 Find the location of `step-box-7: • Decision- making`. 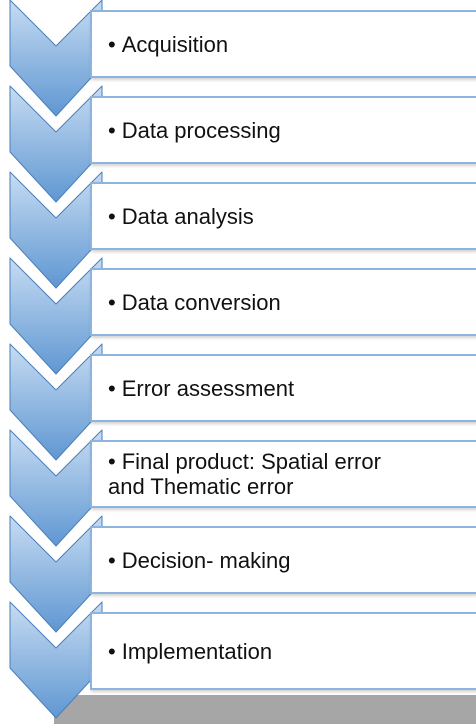

step-box-7: • Decision- making is located at coordinates (283, 560).